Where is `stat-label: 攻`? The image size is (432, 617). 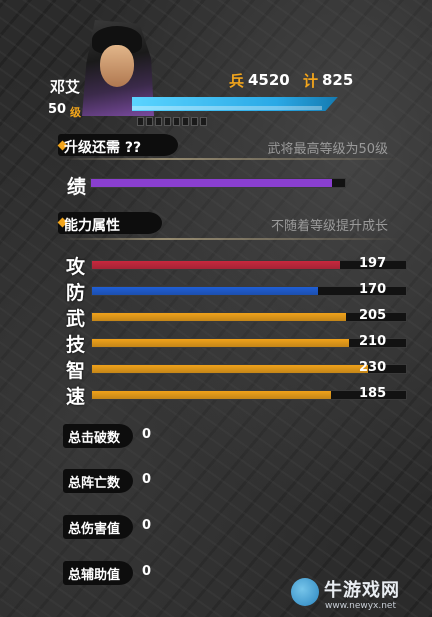
stat-label: 攻 is located at coordinates (76, 267).